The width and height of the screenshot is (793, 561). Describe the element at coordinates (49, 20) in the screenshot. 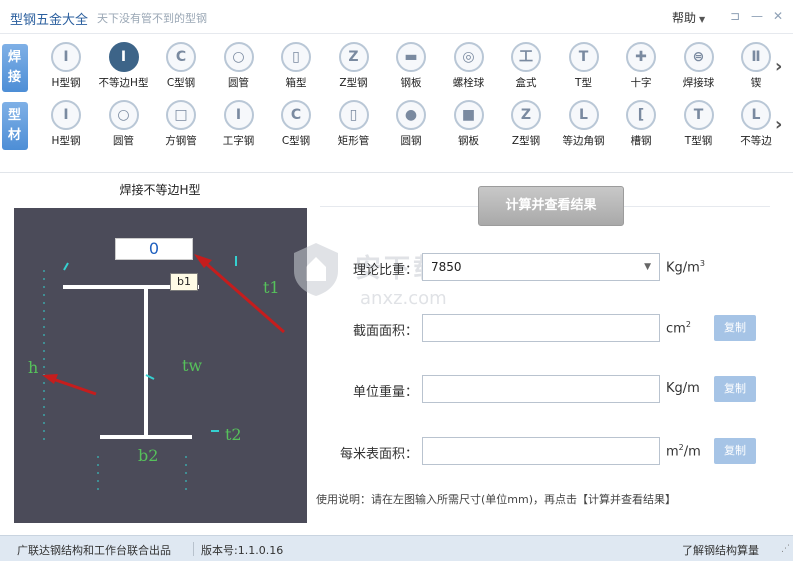

I see `app-title: 型钢五金大全` at that location.